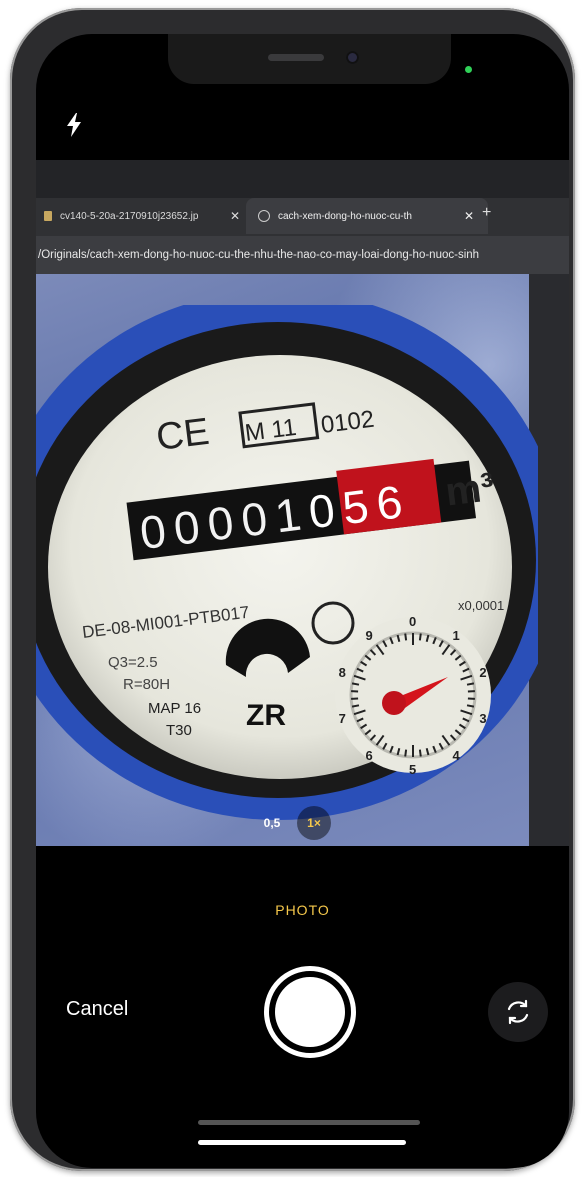 This screenshot has height=1177, width=585. Describe the element at coordinates (468, 69) in the screenshot. I see `camera-in-use-indicator` at that location.